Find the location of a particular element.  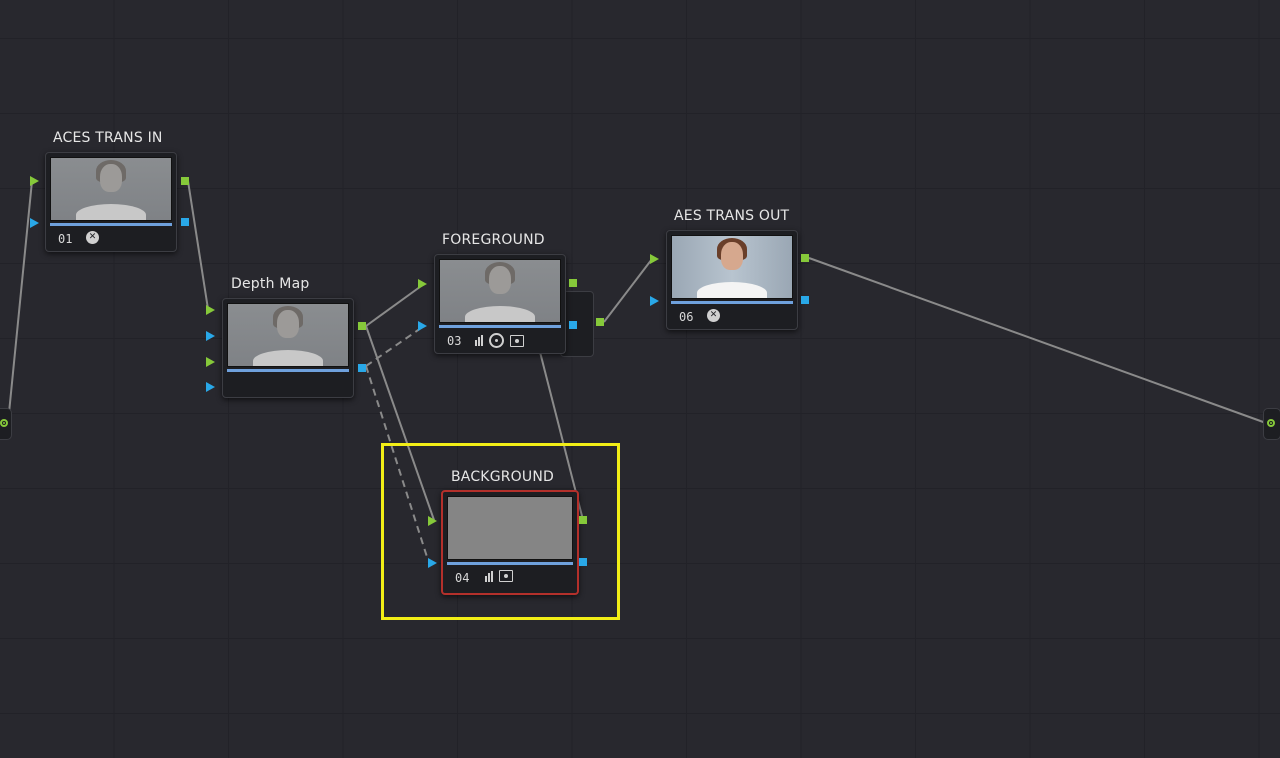

aces-in-rgb-output-port is located at coordinates (185, 181).